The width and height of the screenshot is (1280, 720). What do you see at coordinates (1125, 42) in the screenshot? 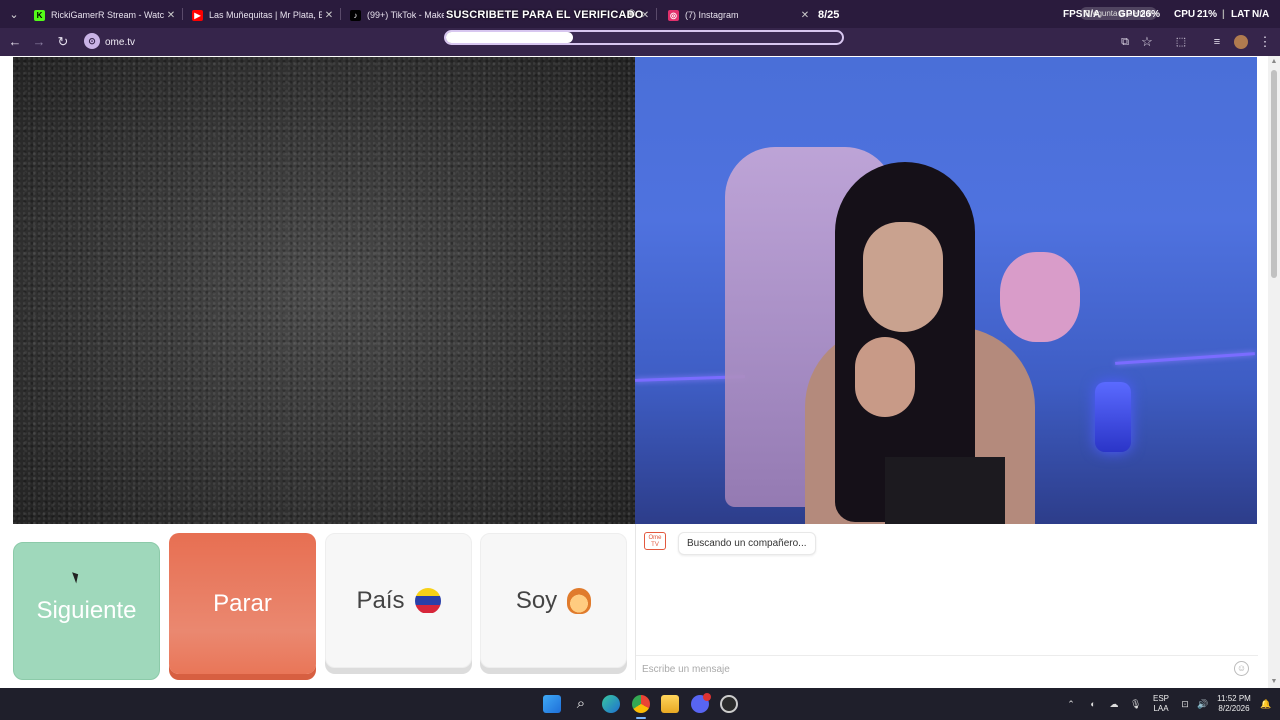
I see `install-app-icon: ⧉` at bounding box center [1125, 42].